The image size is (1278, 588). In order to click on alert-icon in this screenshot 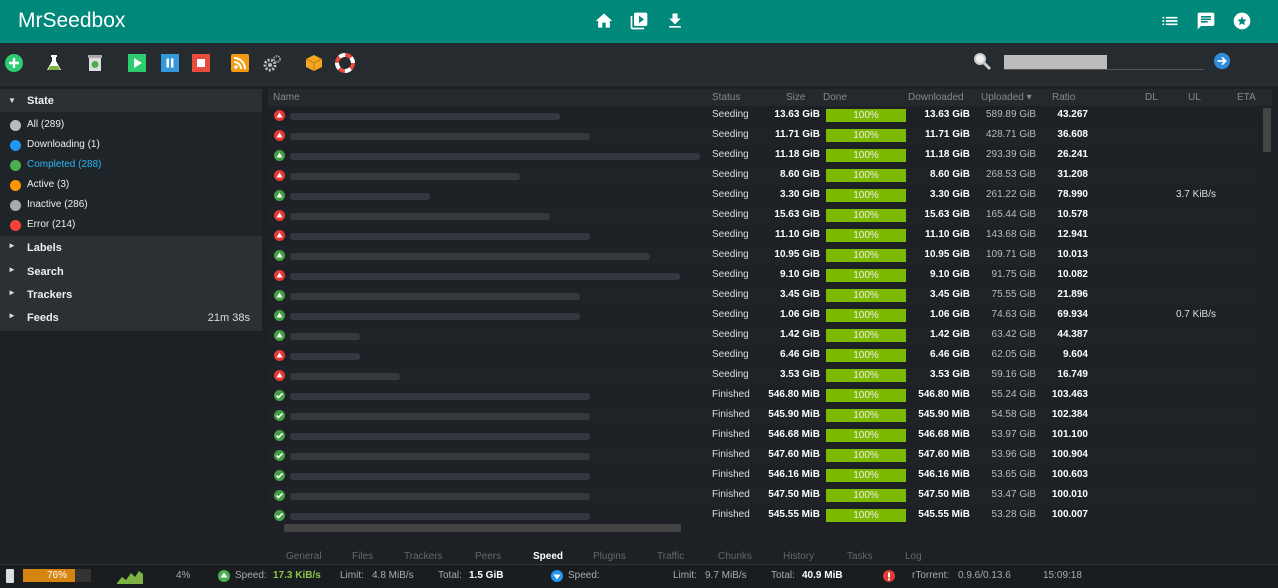, I will do `click(889, 576)`.